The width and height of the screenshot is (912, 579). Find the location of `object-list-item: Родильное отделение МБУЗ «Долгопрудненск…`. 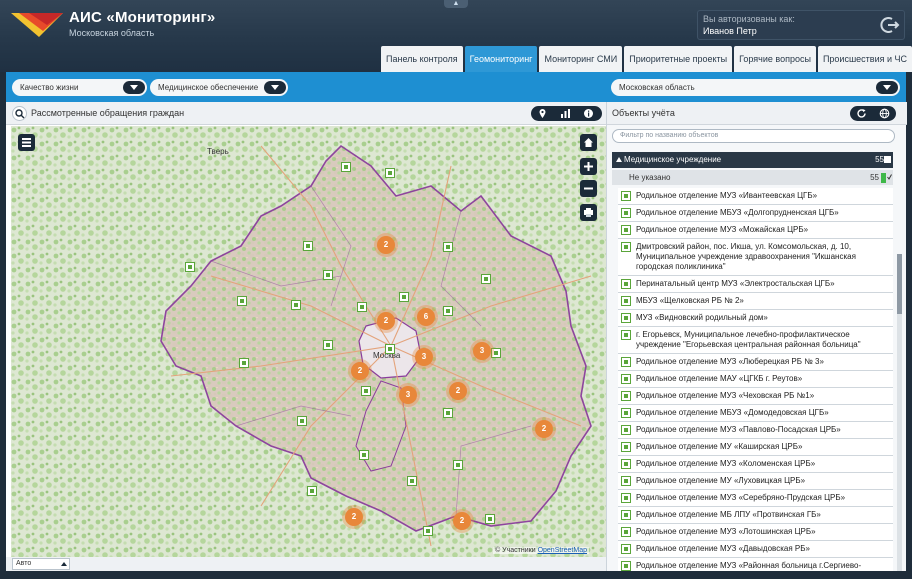

object-list-item: Родильное отделение МБУЗ «Долгопрудненск… is located at coordinates (755, 213).